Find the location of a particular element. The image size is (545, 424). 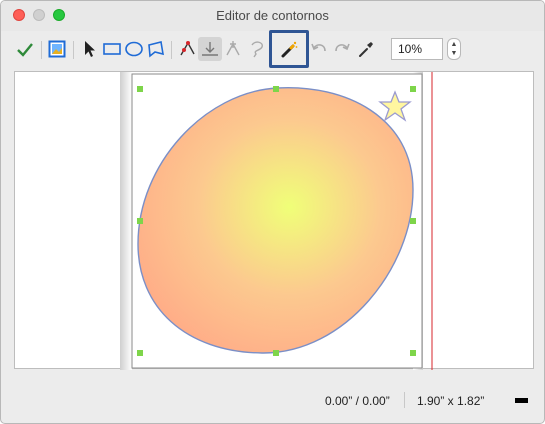

handle-bottom-center is located at coordinates (276, 353).